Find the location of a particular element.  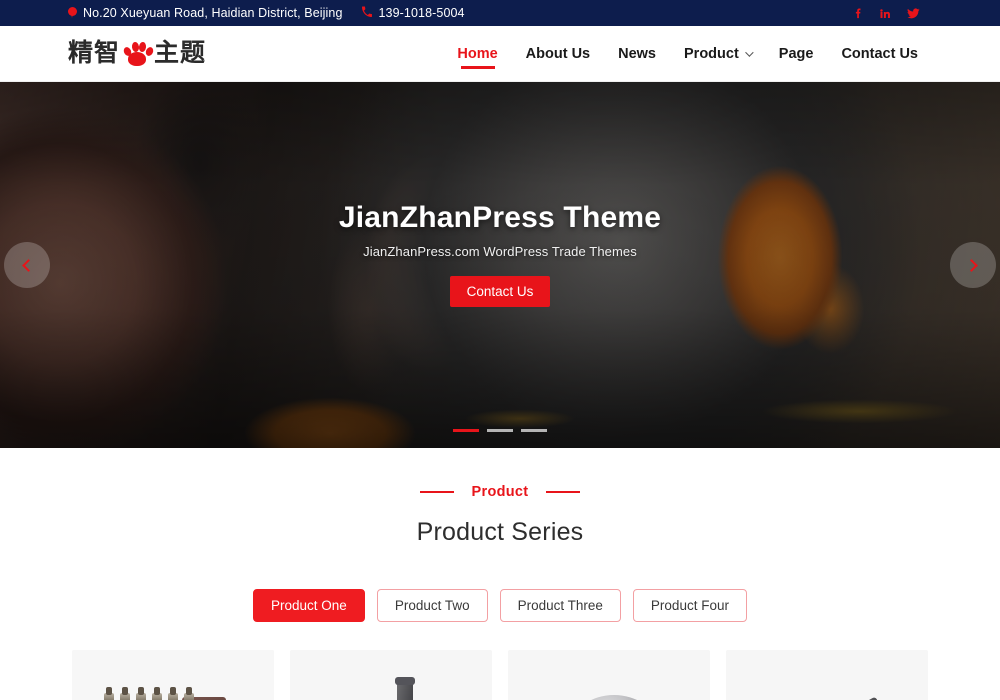

nav-label: Home is located at coordinates (477, 53).